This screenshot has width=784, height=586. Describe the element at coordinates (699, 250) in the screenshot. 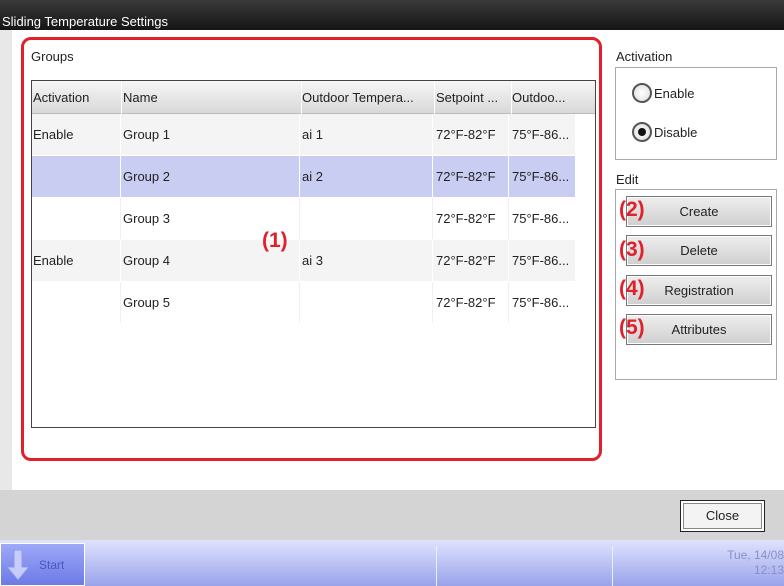

I see `delete-button: Delete` at that location.